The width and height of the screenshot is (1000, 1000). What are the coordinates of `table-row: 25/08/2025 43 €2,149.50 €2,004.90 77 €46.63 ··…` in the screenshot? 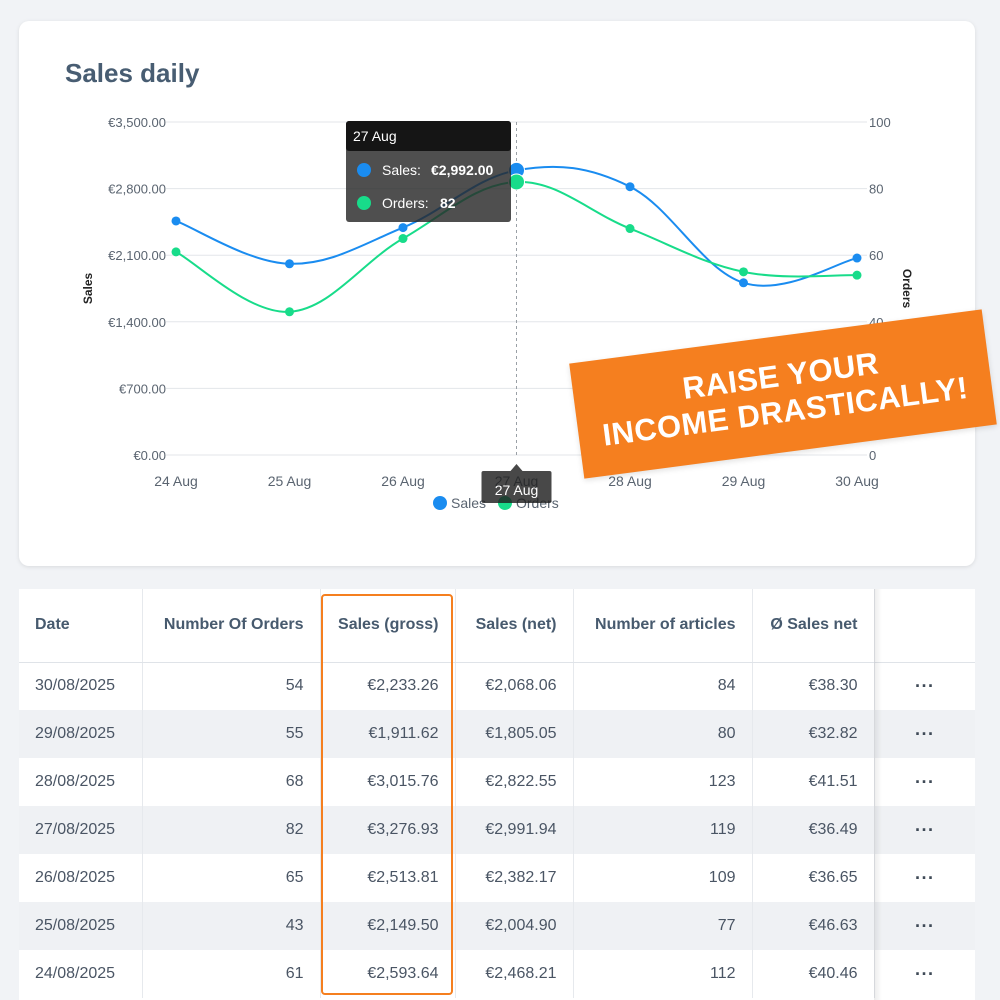 It's located at (497, 926).